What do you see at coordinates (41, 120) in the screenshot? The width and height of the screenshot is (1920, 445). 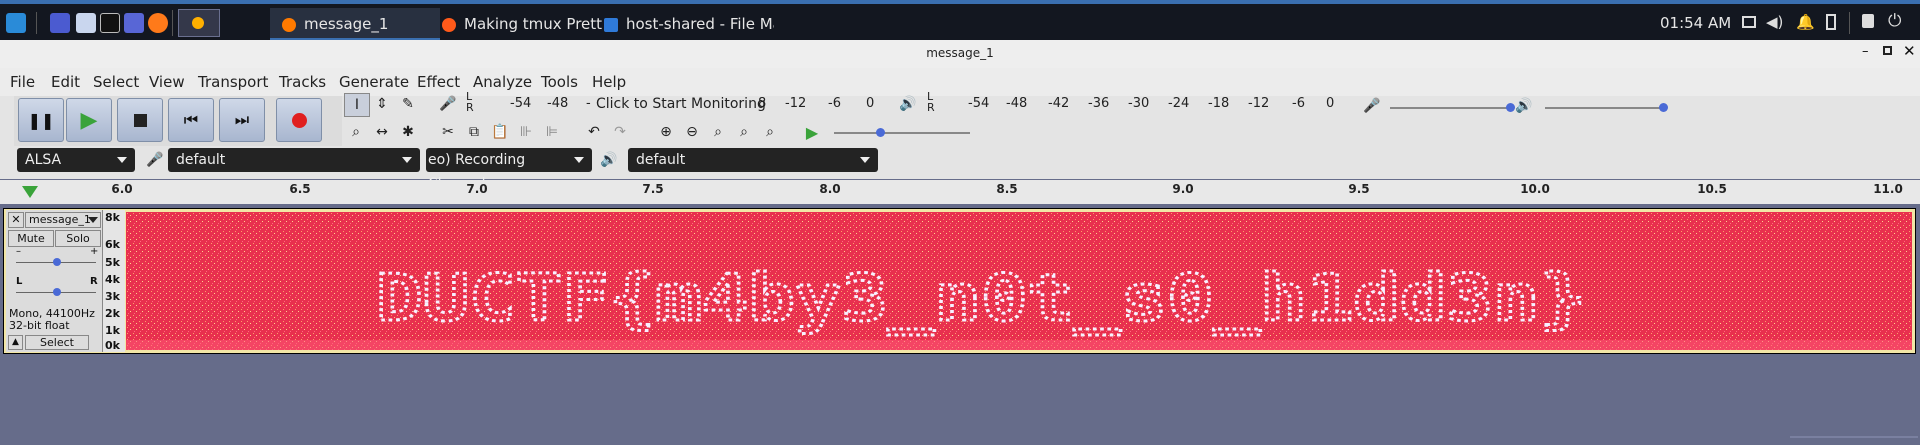 I see `pause-button: ❚❚` at bounding box center [41, 120].